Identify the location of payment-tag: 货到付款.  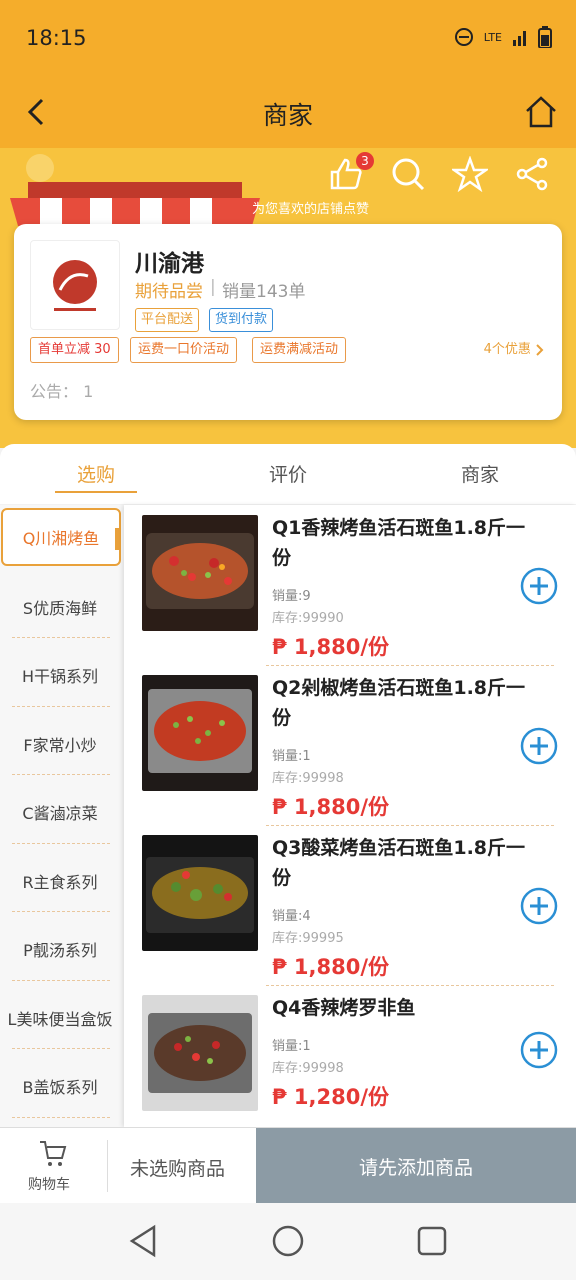
(241, 320).